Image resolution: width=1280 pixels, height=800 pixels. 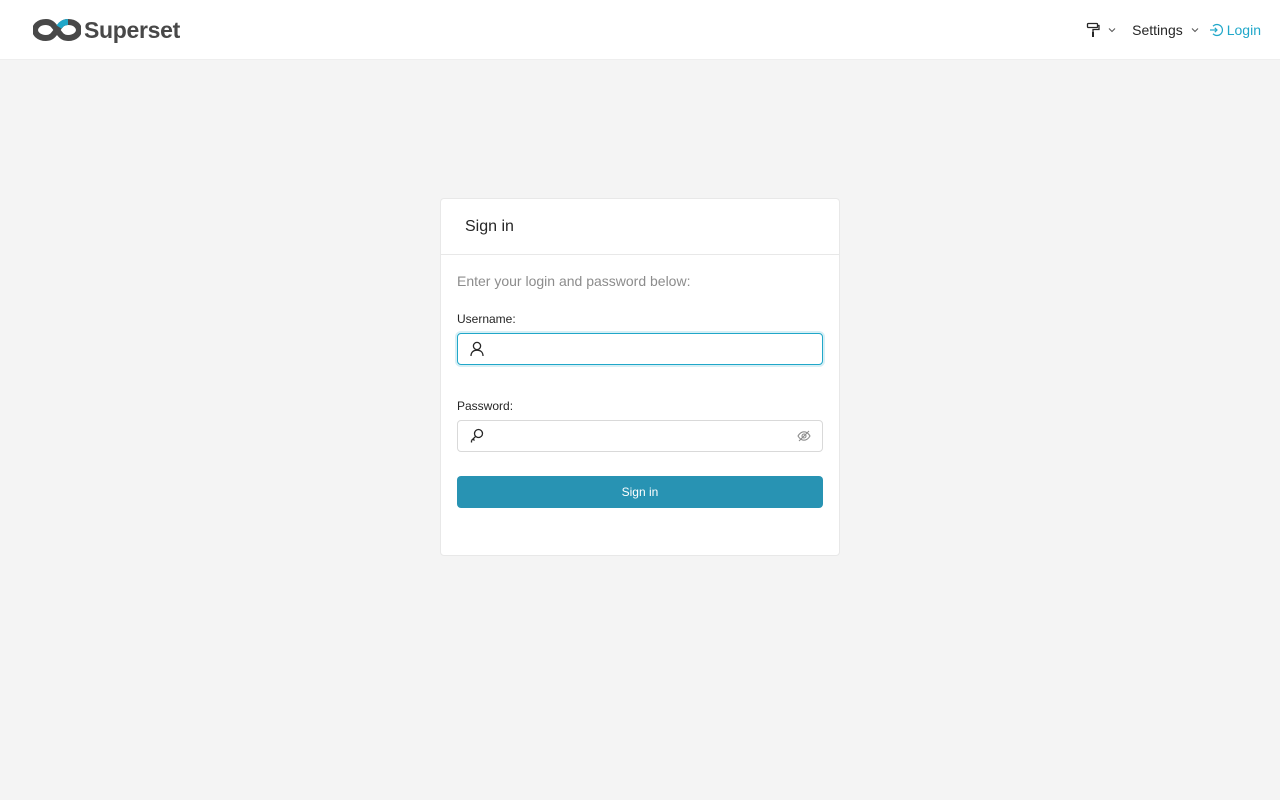 What do you see at coordinates (1243, 30) in the screenshot?
I see `login-label: Login` at bounding box center [1243, 30].